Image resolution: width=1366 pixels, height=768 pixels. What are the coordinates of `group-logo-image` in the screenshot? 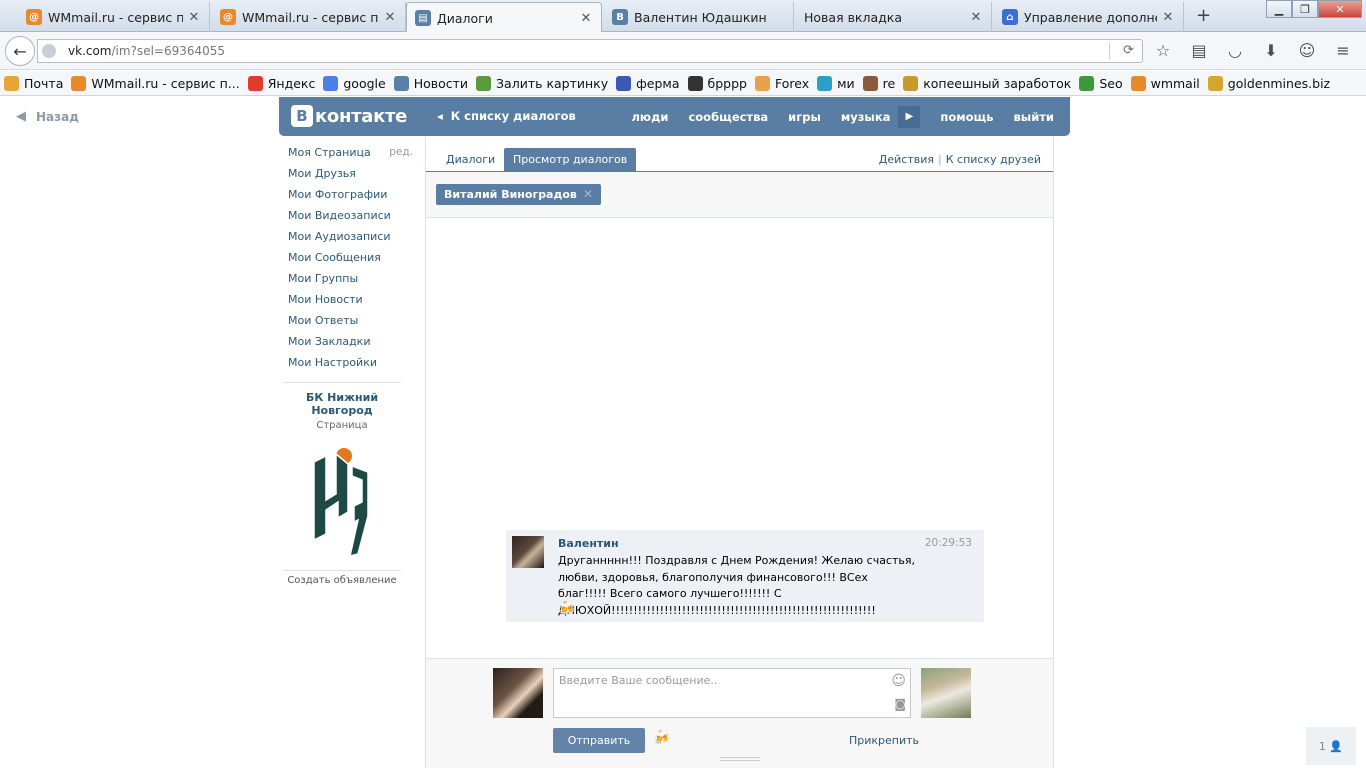 It's located at (342, 501).